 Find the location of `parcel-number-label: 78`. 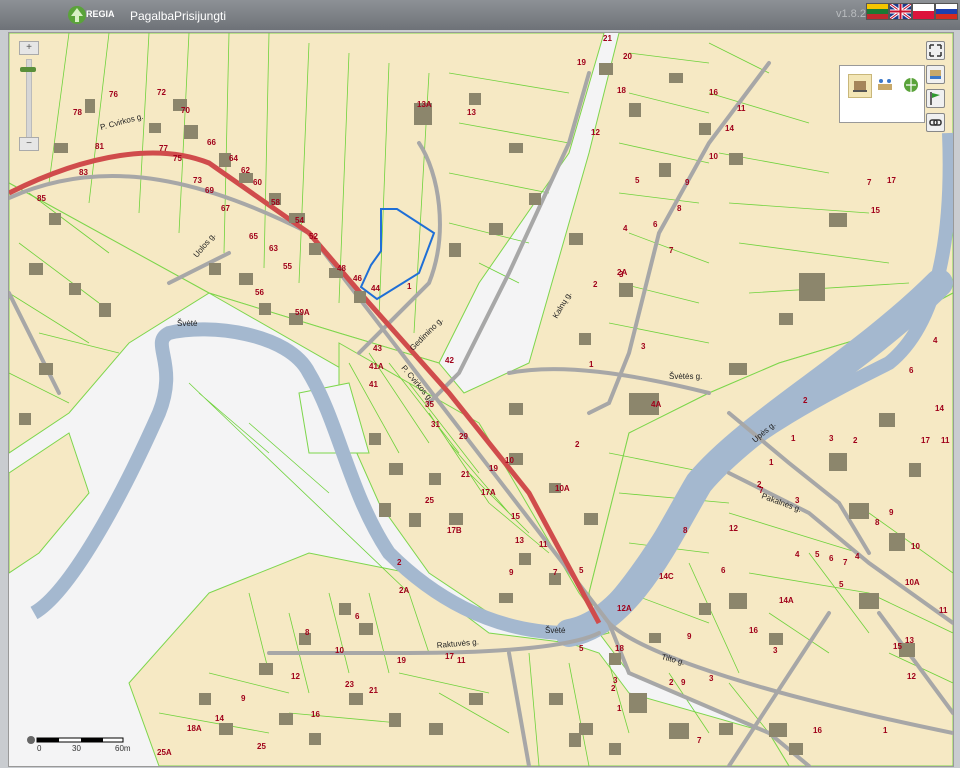

parcel-number-label: 78 is located at coordinates (77, 112).